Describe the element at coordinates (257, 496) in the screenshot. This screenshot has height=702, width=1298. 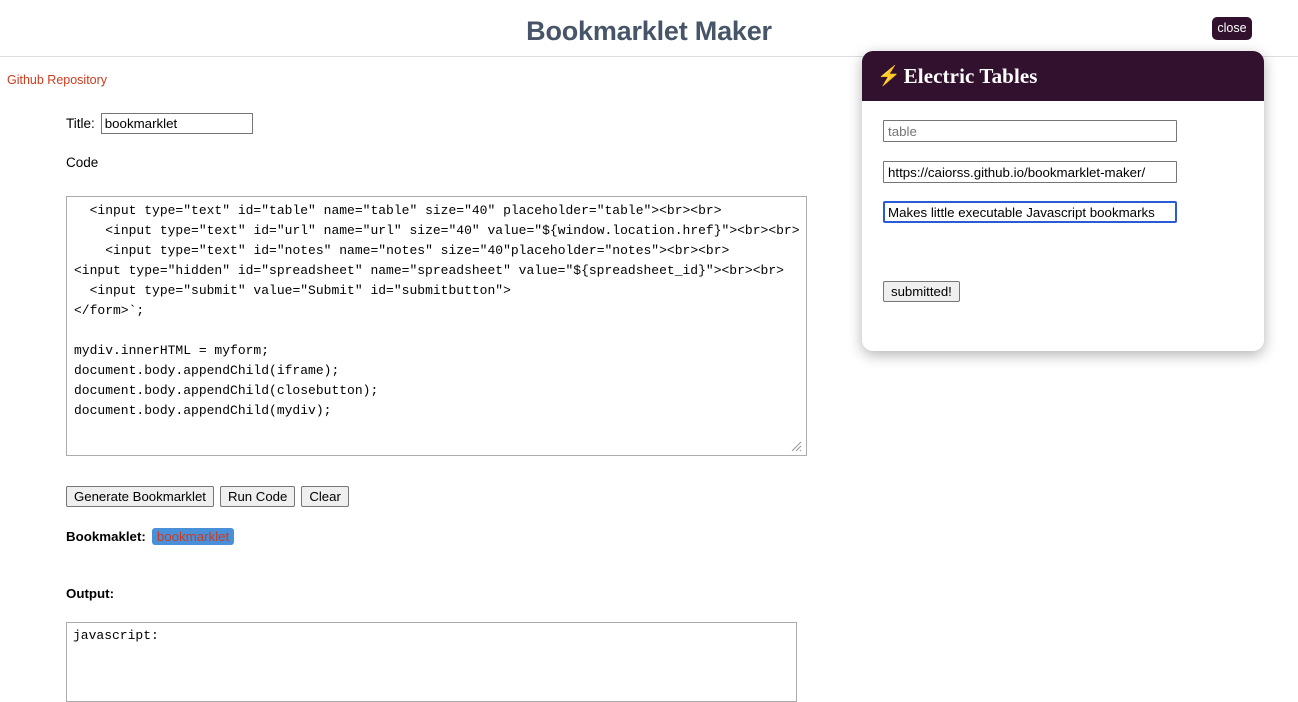
I see `run-code-button: Run Code` at that location.